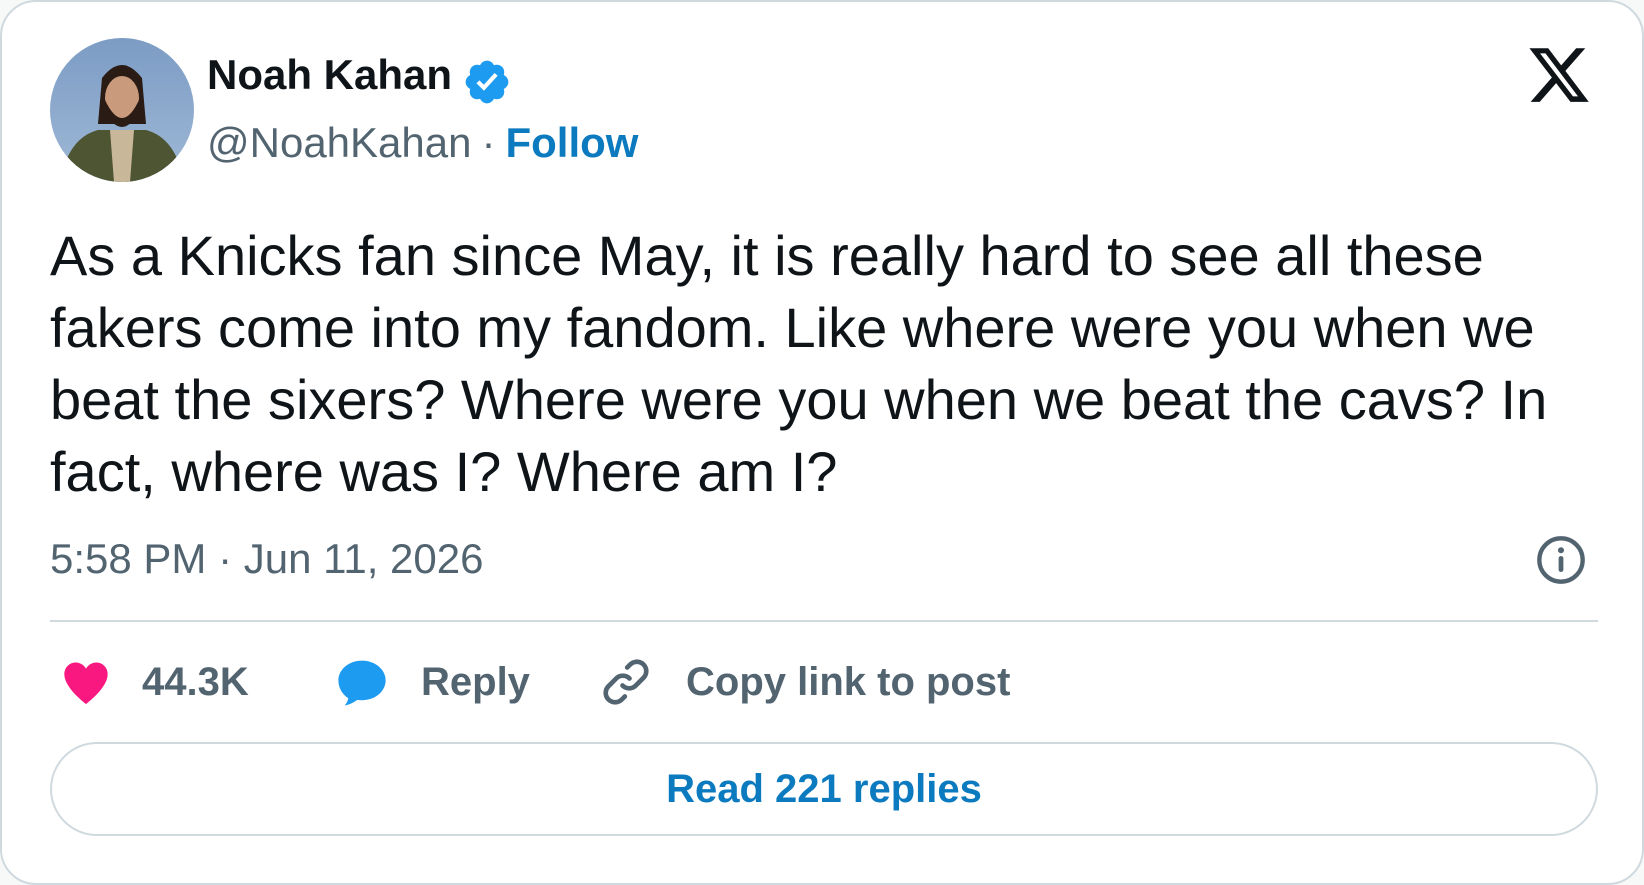 Image resolution: width=1644 pixels, height=885 pixels. I want to click on reply-label: Reply, so click(475, 681).